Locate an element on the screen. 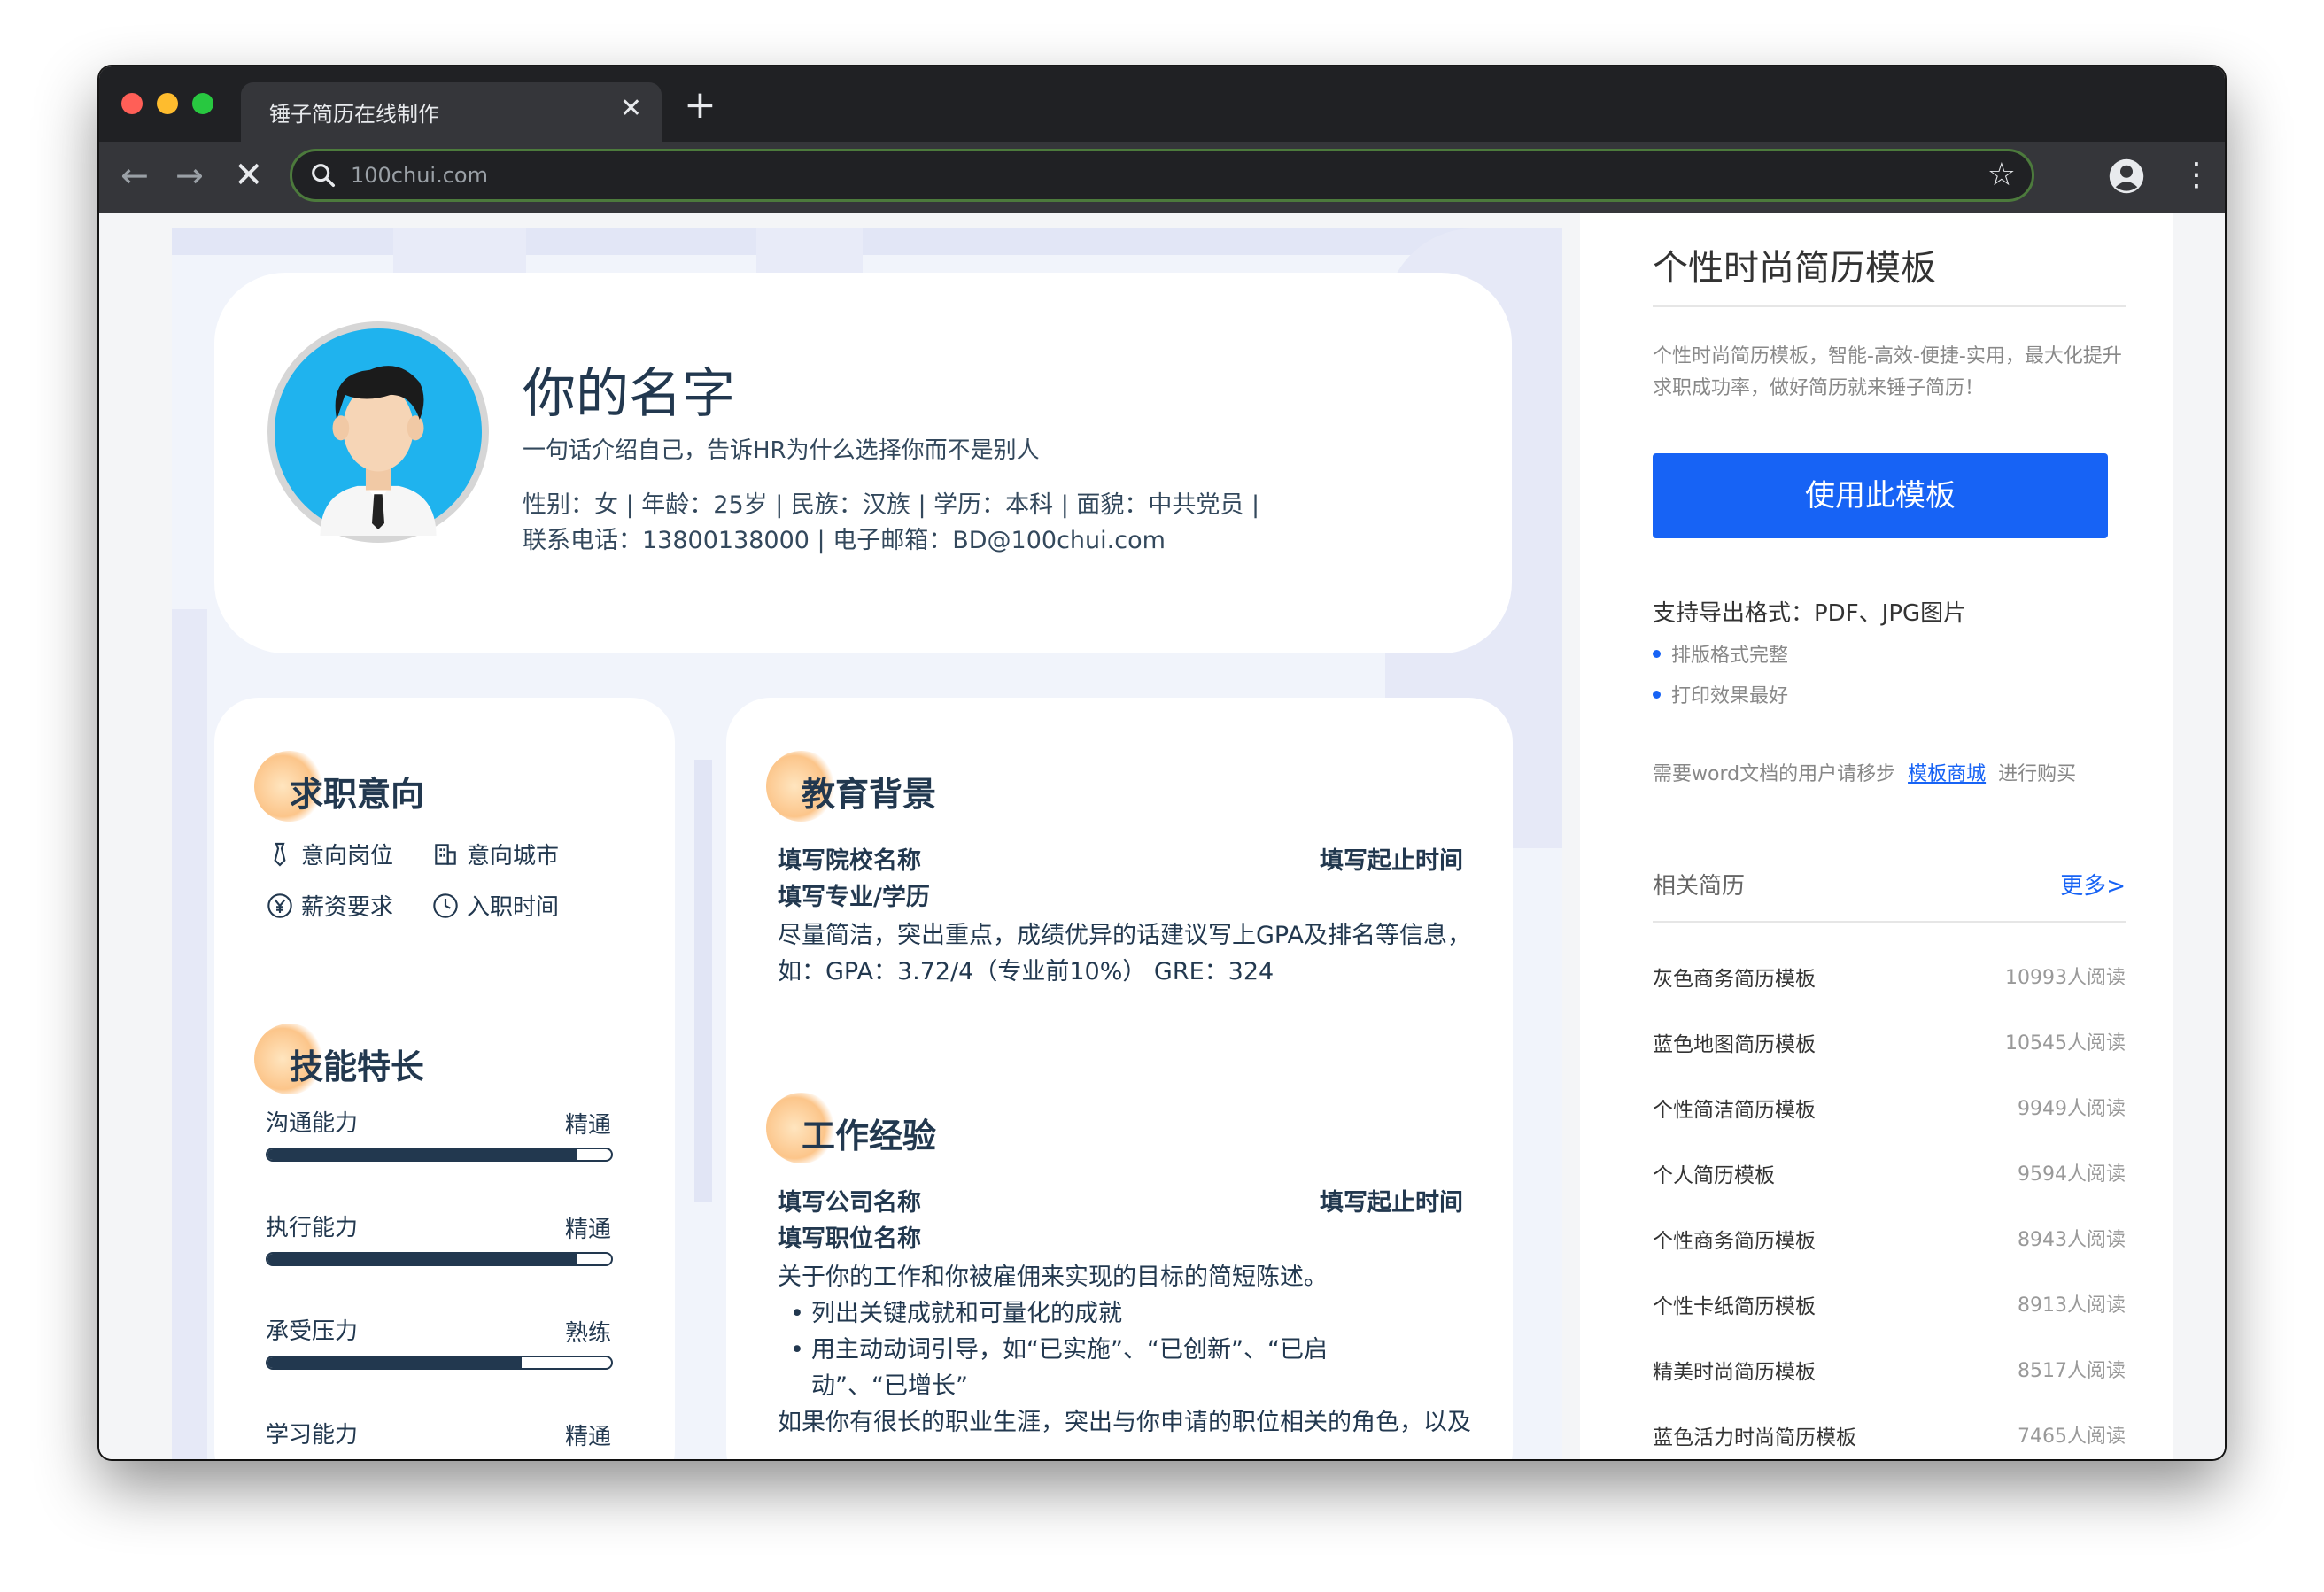 The image size is (2324, 1592). intent-salary: 薪资要求 is located at coordinates (329, 905).